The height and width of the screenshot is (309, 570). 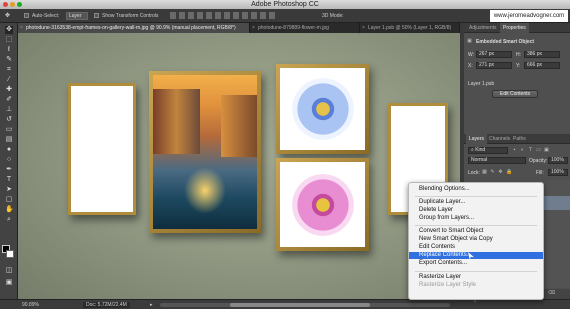 I want to click on pen-tool-icon: ✒, so click(x=9, y=170).